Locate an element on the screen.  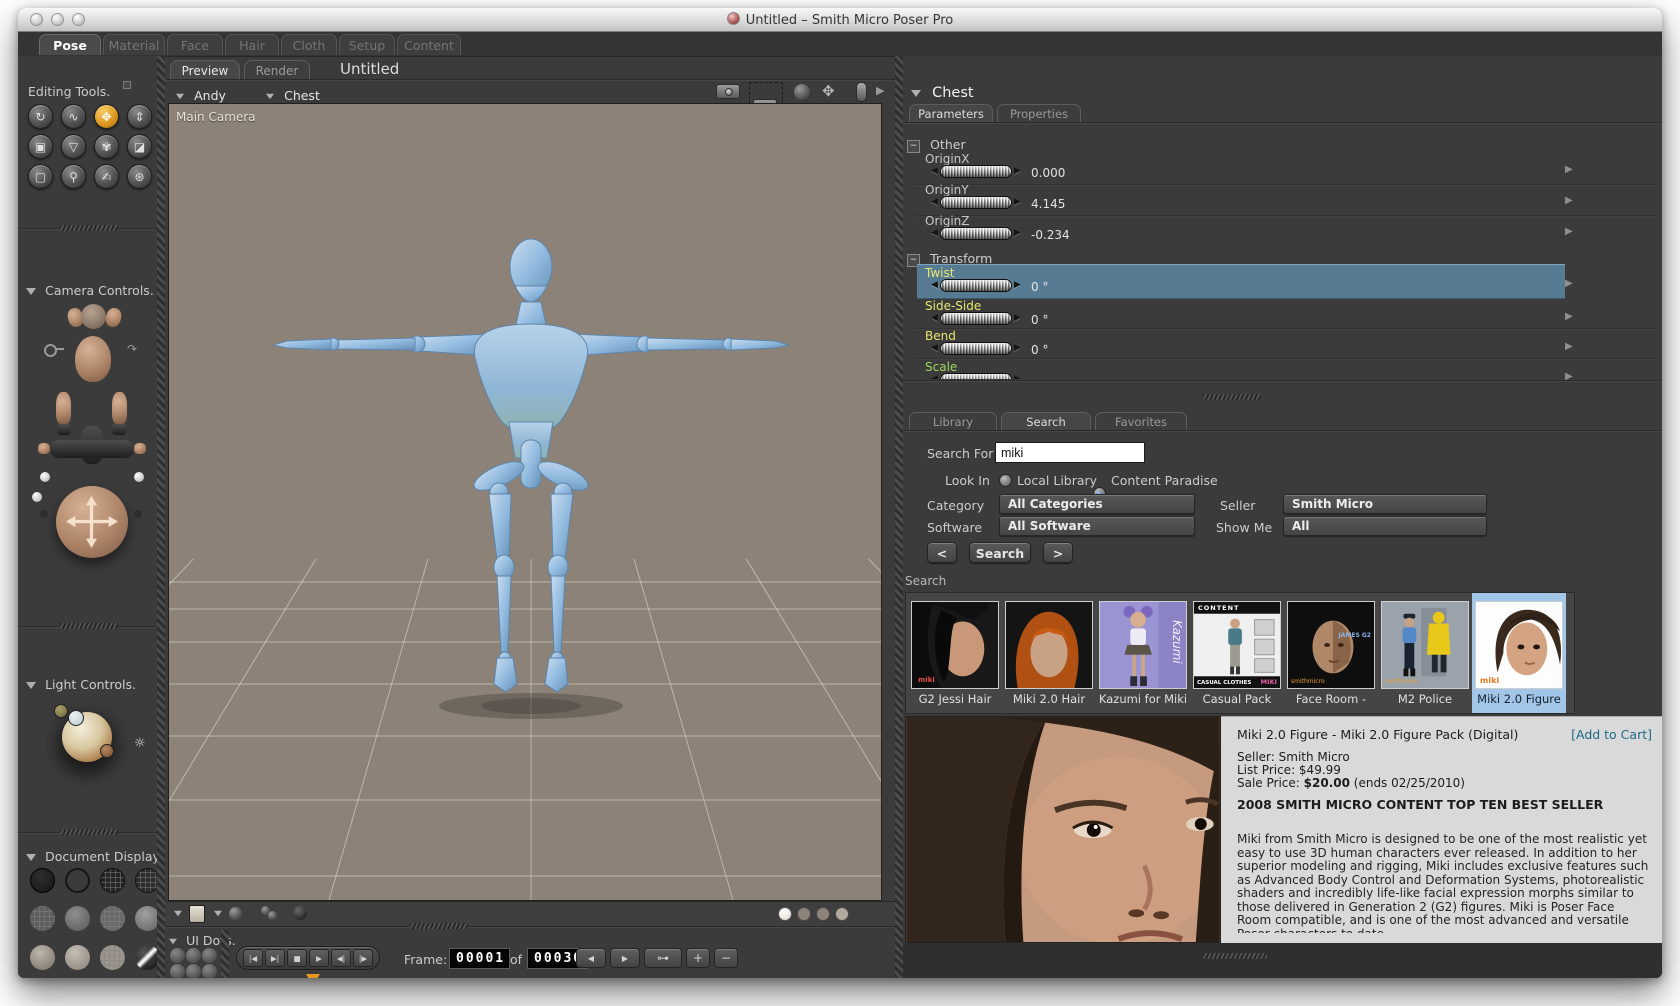
panel-corner-widget is located at coordinates (127, 85).